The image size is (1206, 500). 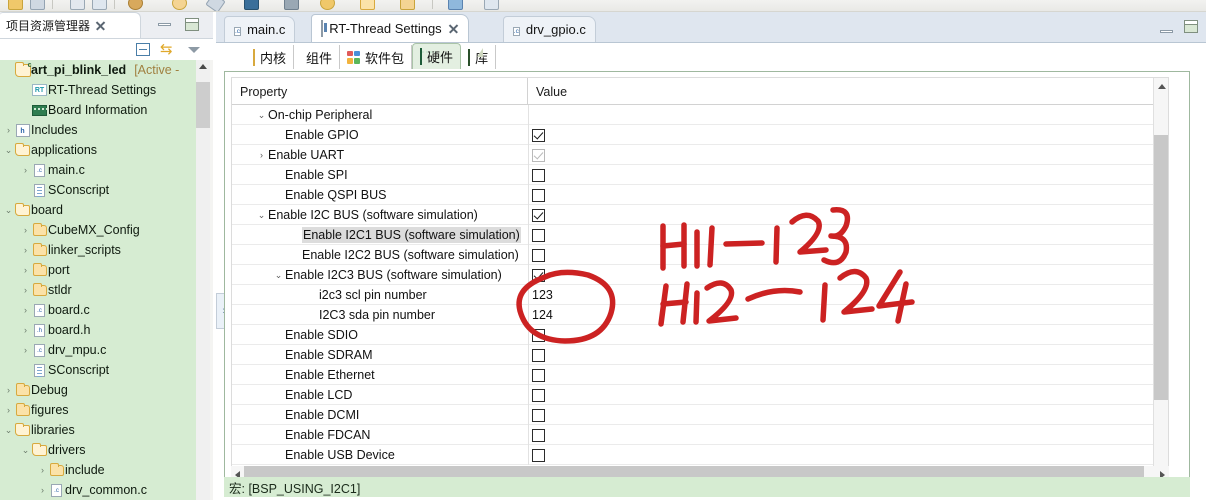 What do you see at coordinates (99, 5) in the screenshot?
I see `toolbar-icon-print` at bounding box center [99, 5].